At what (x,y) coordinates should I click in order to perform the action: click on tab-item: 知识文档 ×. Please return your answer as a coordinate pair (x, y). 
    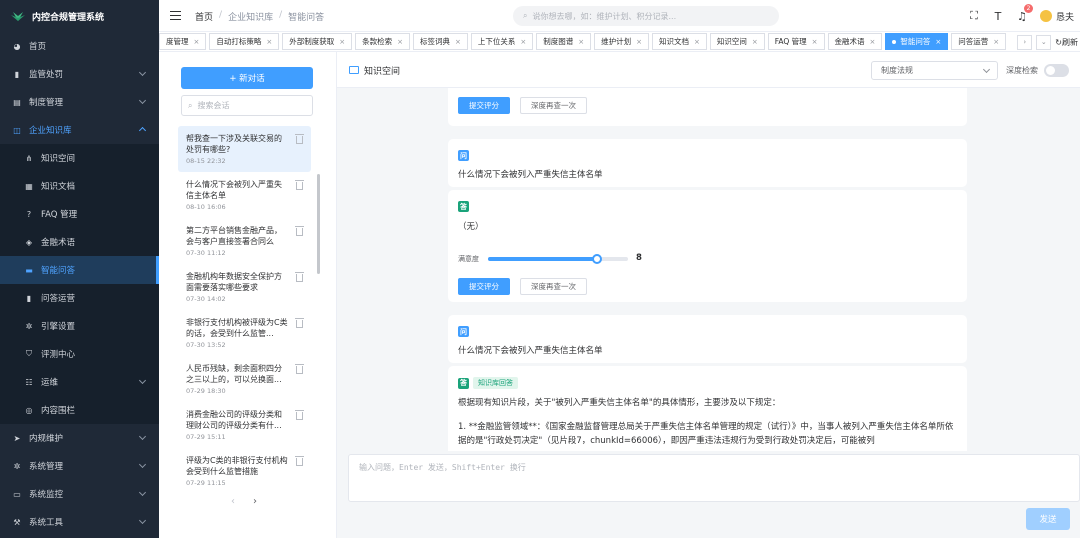
    Looking at the image, I should click on (679, 41).